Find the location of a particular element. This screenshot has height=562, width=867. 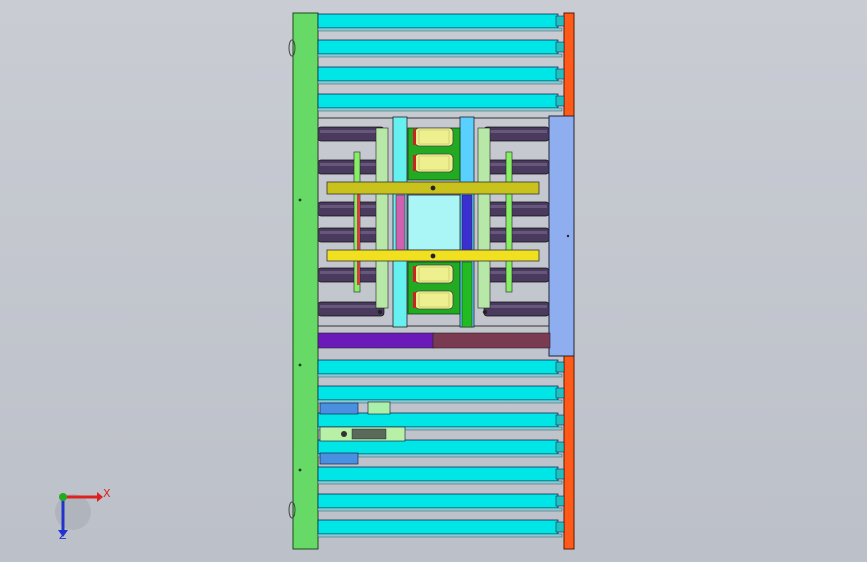

side-guide-left-red is located at coordinates (358, 237).